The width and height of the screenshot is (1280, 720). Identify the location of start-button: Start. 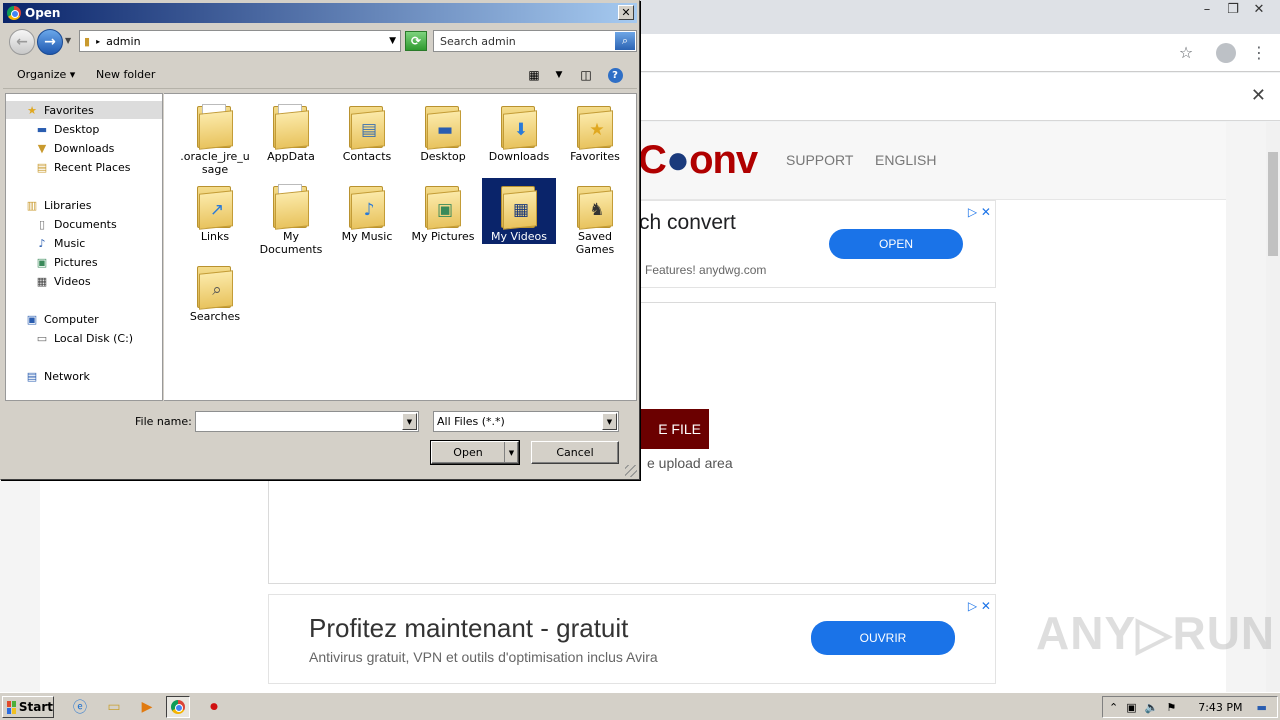
(28, 707).